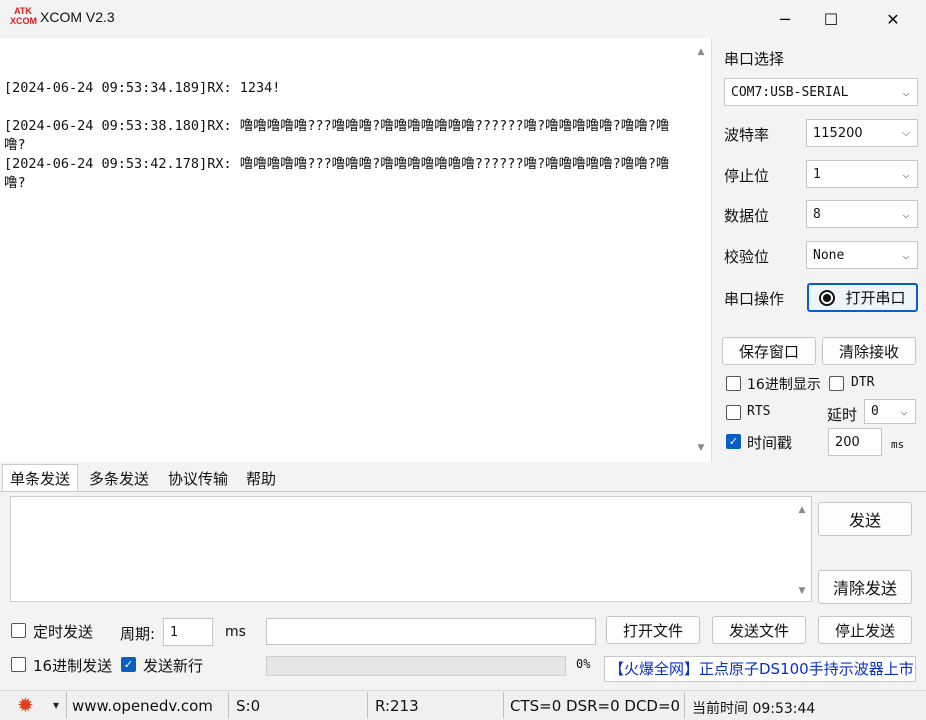 This screenshot has width=926, height=720. I want to click on clear-send-button: 清除发送, so click(865, 587).